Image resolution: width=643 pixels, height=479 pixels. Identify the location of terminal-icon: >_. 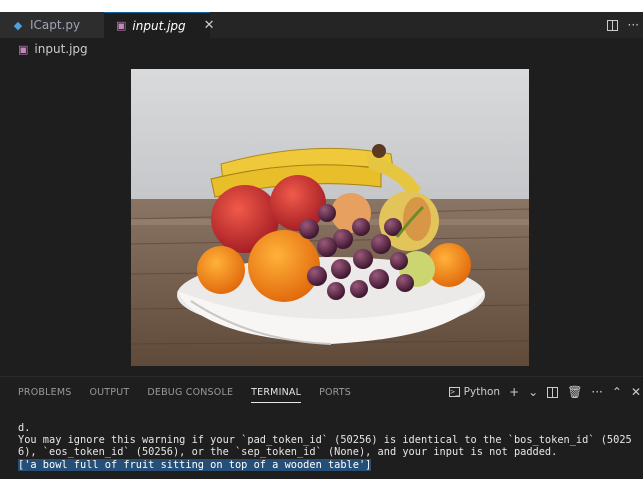
(454, 392).